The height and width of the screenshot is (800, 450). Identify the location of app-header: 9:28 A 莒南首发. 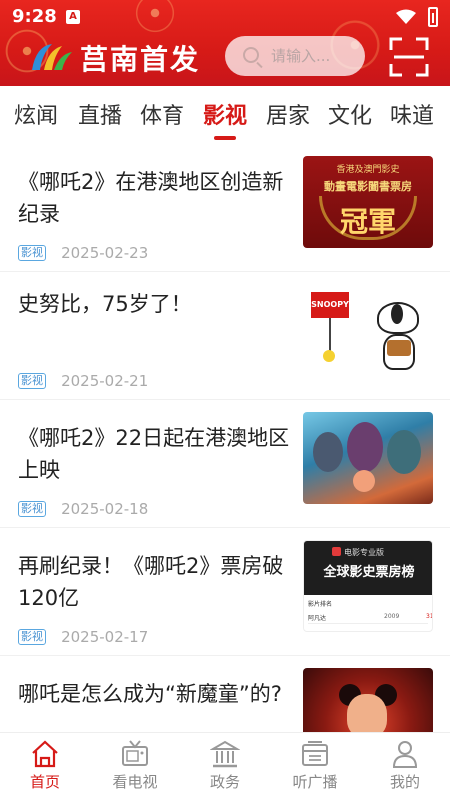
(225, 43).